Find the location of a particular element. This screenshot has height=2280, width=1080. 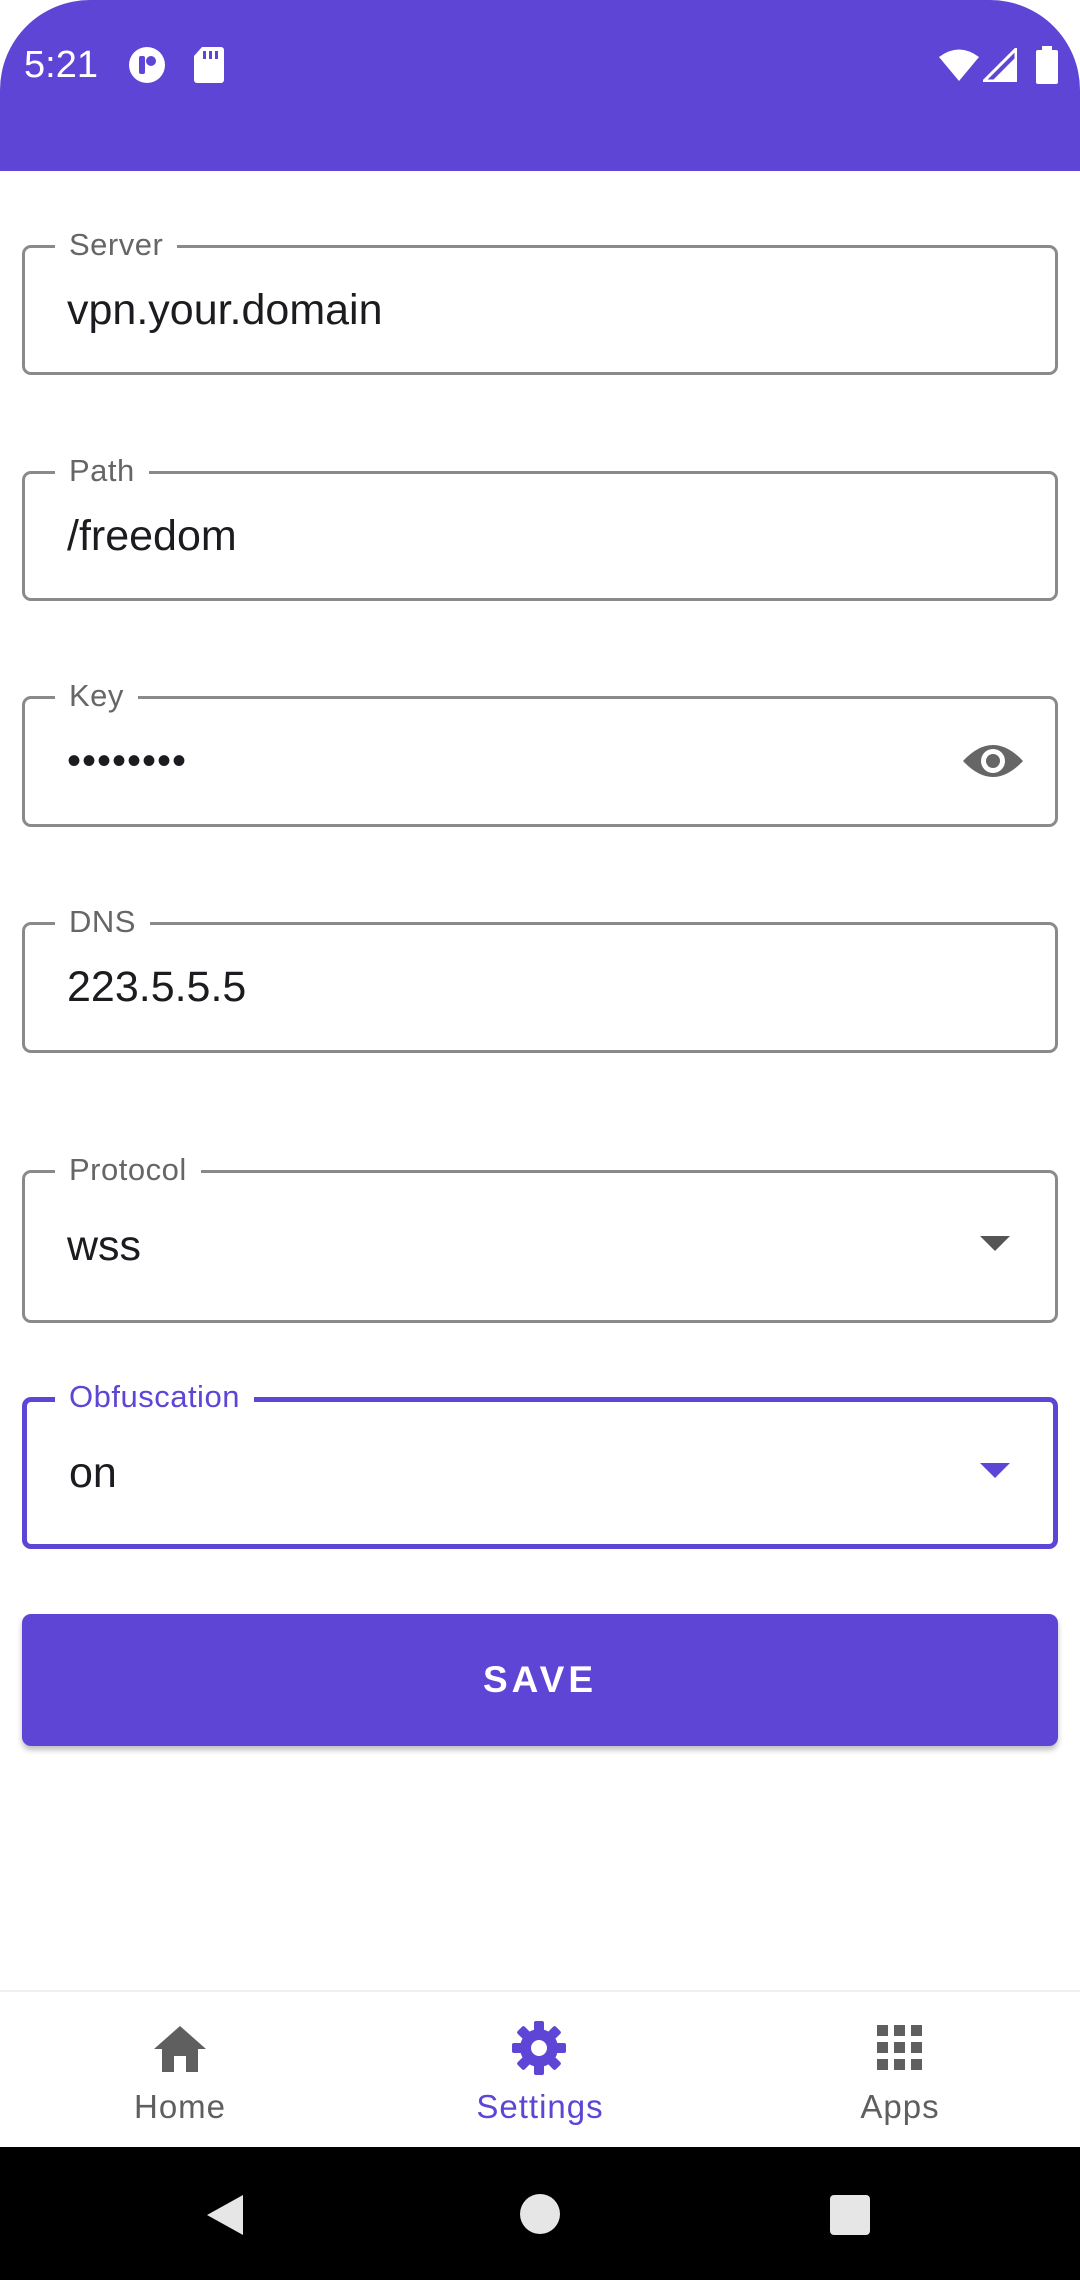

obfuscation-dropdown: Obfuscation on is located at coordinates (540, 1463).